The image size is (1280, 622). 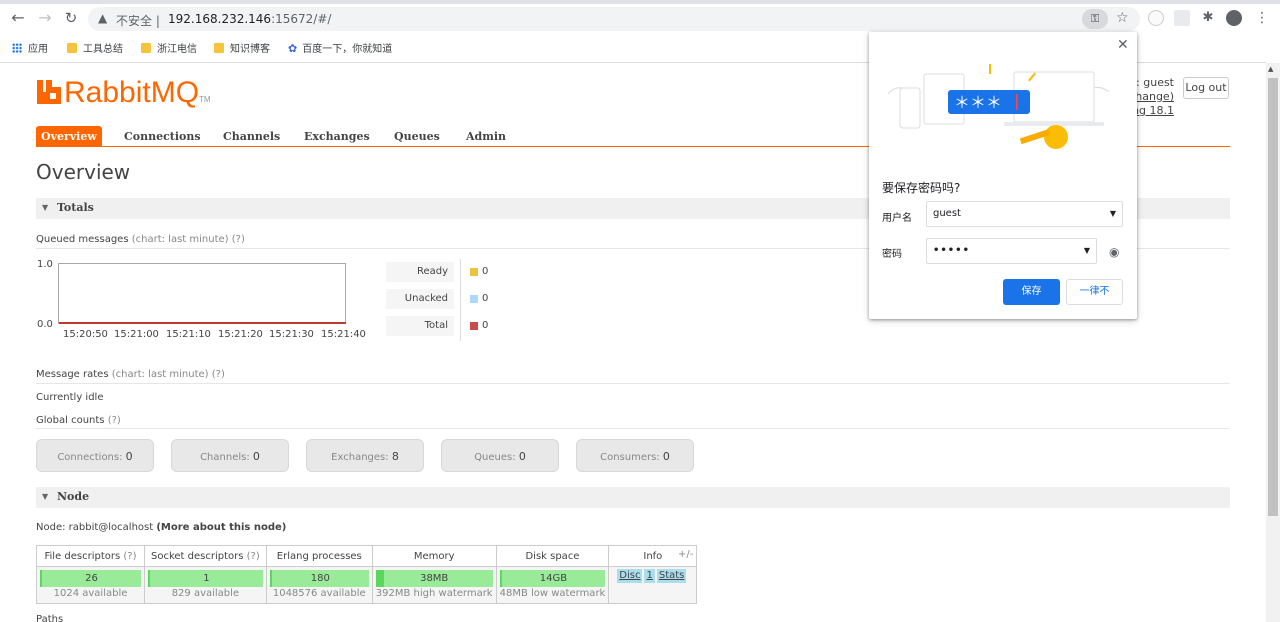 What do you see at coordinates (485, 271) in the screenshot?
I see `legend-value-ready: 0` at bounding box center [485, 271].